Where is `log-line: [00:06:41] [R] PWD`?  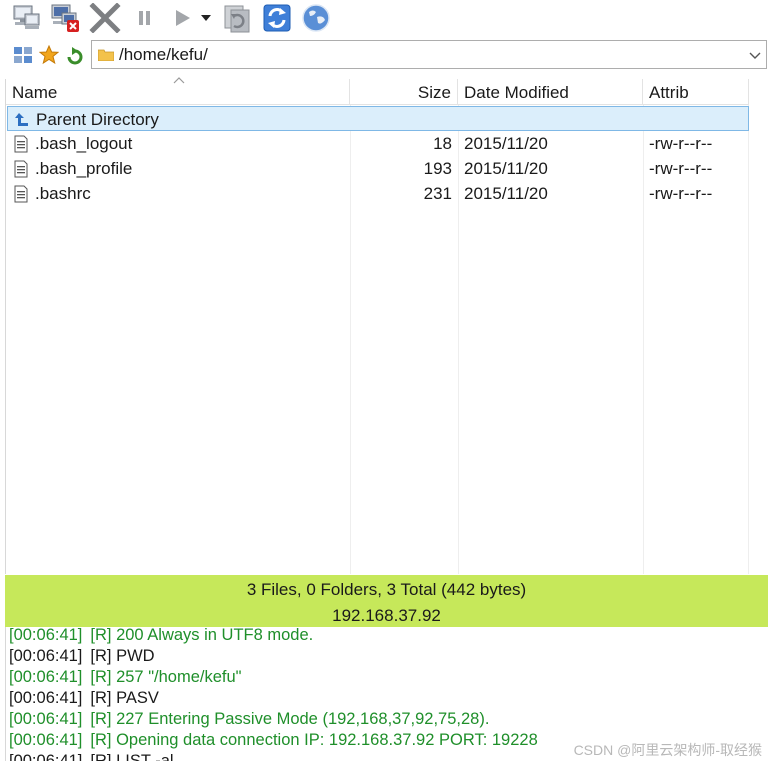 log-line: [00:06:41] [R] PWD is located at coordinates (82, 656).